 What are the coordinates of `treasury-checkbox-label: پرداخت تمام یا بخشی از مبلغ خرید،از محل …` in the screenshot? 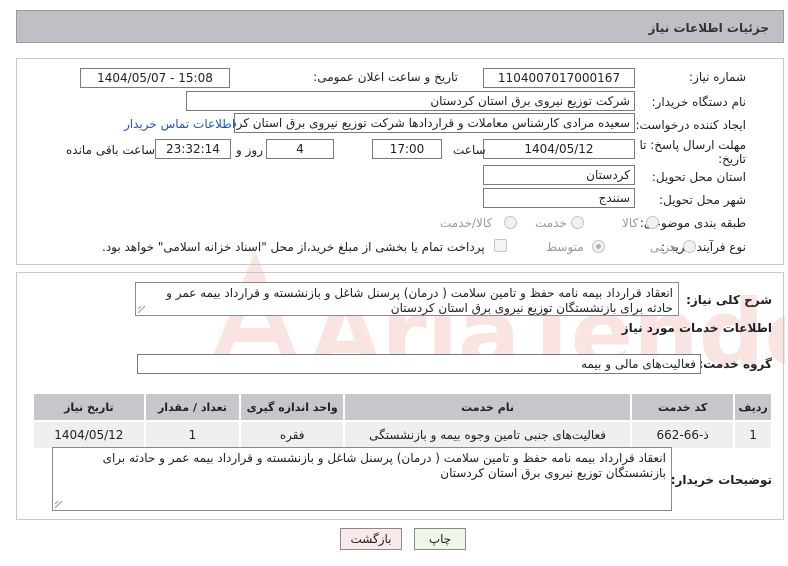 It's located at (293, 247).